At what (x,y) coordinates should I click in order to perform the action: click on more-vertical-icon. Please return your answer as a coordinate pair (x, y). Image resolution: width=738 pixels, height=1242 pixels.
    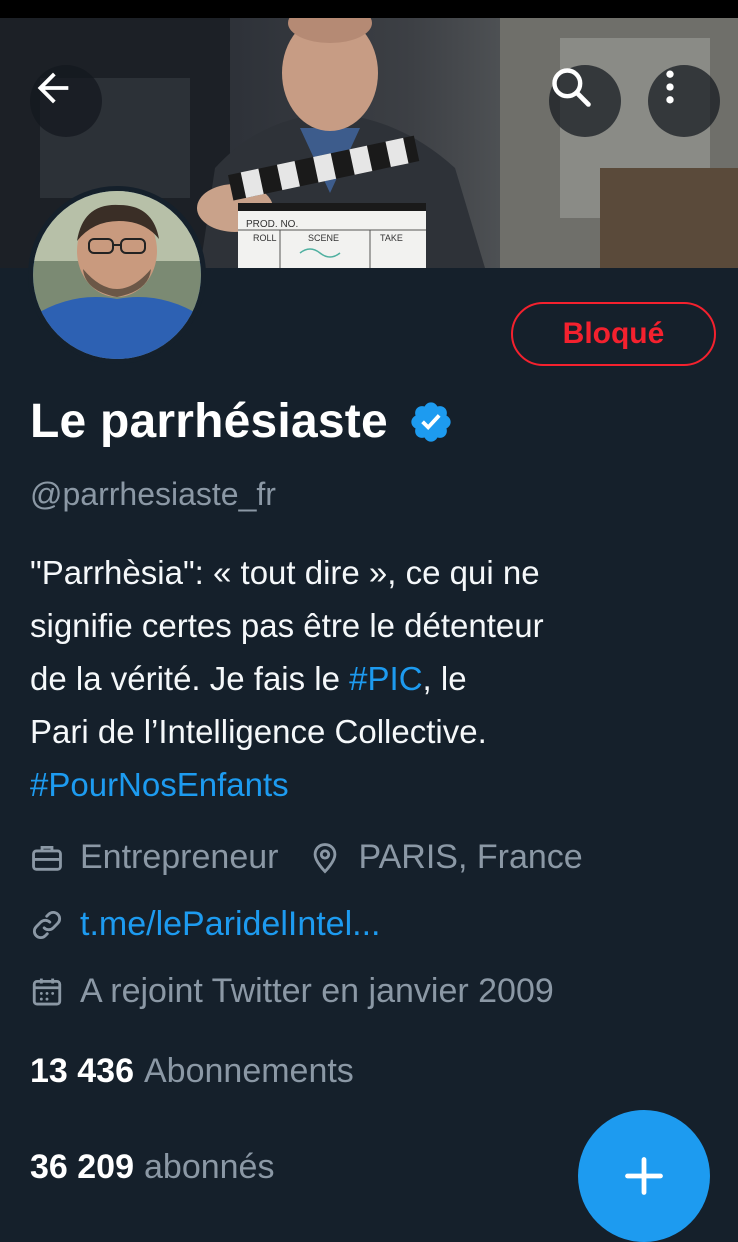
    Looking at the image, I should click on (670, 87).